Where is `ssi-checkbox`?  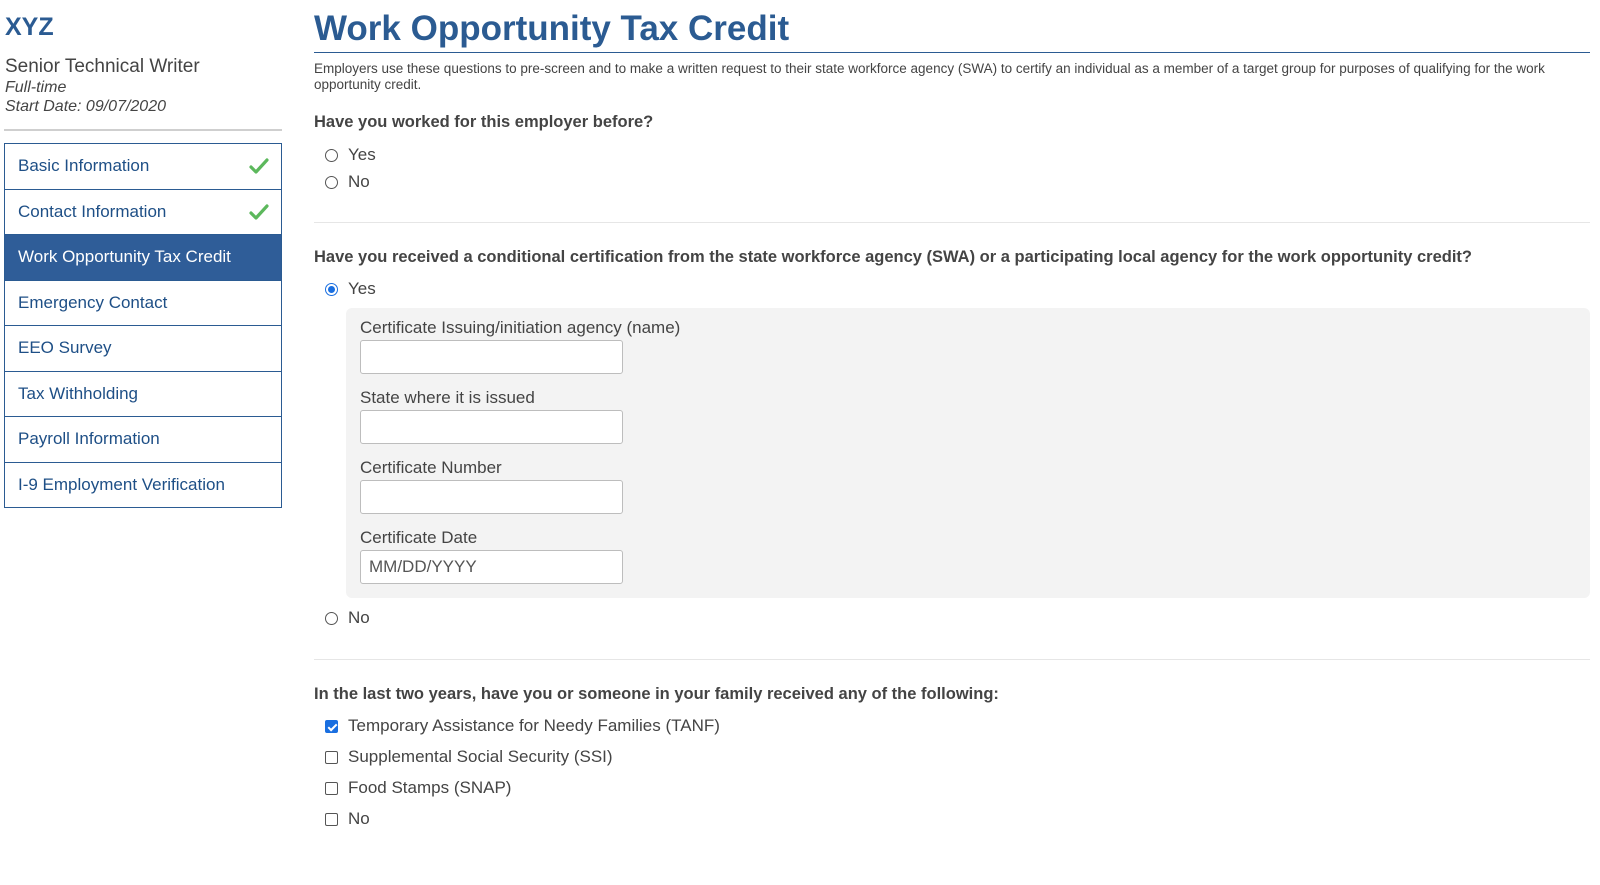
ssi-checkbox is located at coordinates (331, 757).